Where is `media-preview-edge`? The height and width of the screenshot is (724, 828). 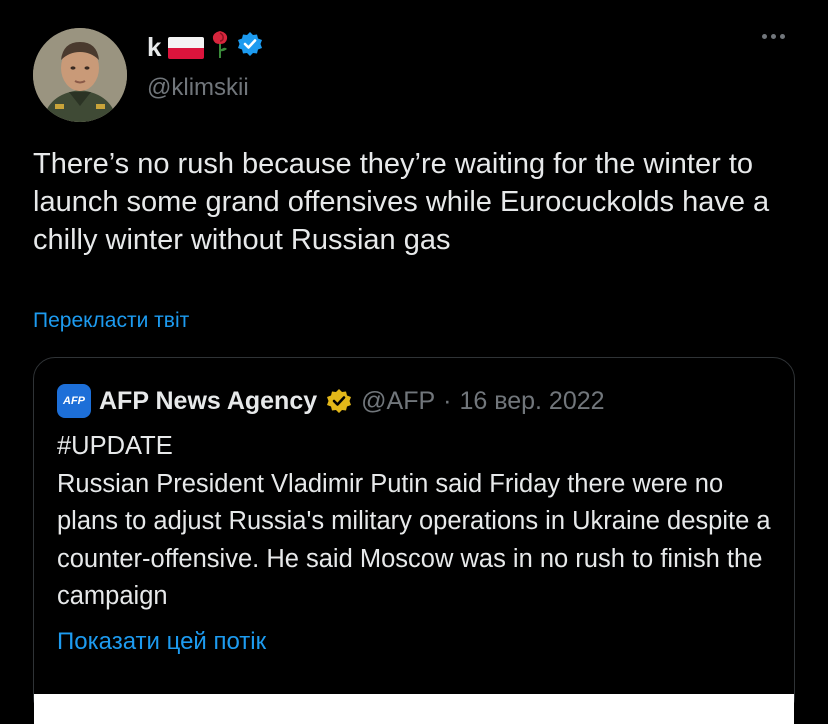 media-preview-edge is located at coordinates (414, 709).